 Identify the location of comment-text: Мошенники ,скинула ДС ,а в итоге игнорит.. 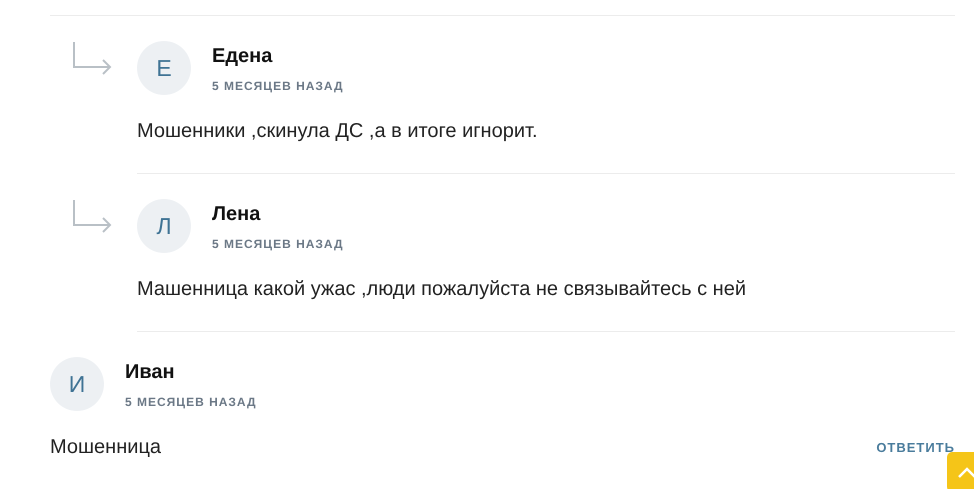
(337, 131).